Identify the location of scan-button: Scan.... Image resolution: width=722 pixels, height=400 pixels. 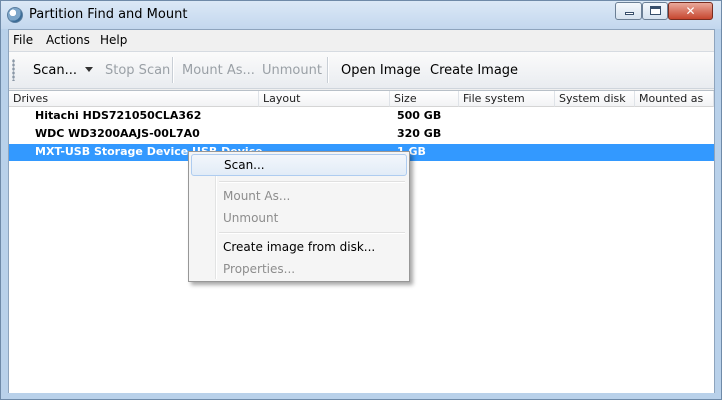
(55, 70).